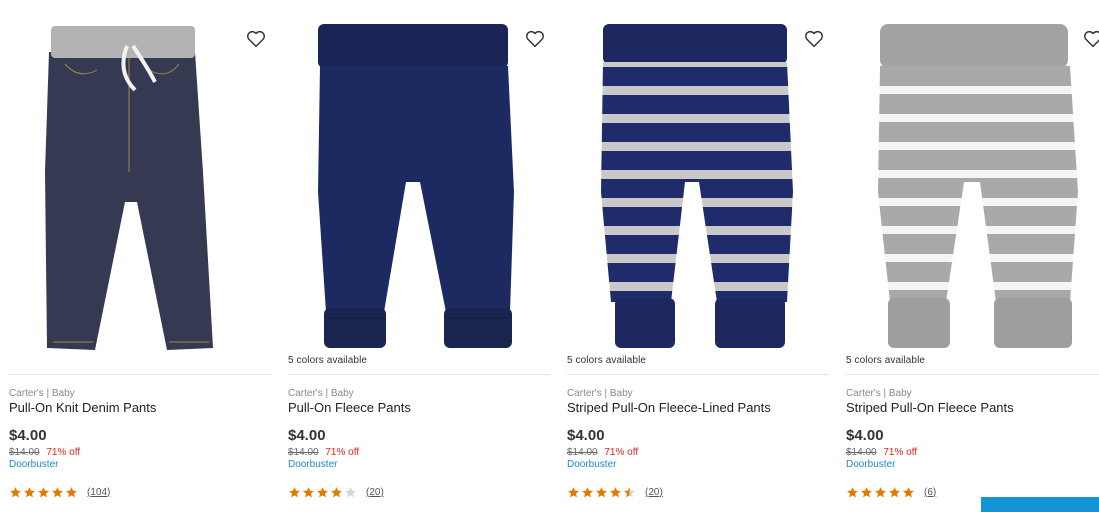  What do you see at coordinates (349, 407) in the screenshot?
I see `product-title: Pull-On Fleece Pants` at bounding box center [349, 407].